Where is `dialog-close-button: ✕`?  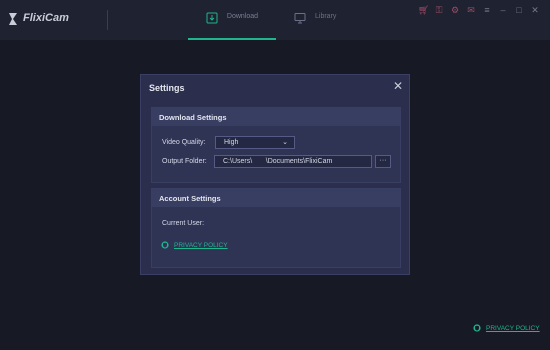
dialog-close-button: ✕ is located at coordinates (398, 86).